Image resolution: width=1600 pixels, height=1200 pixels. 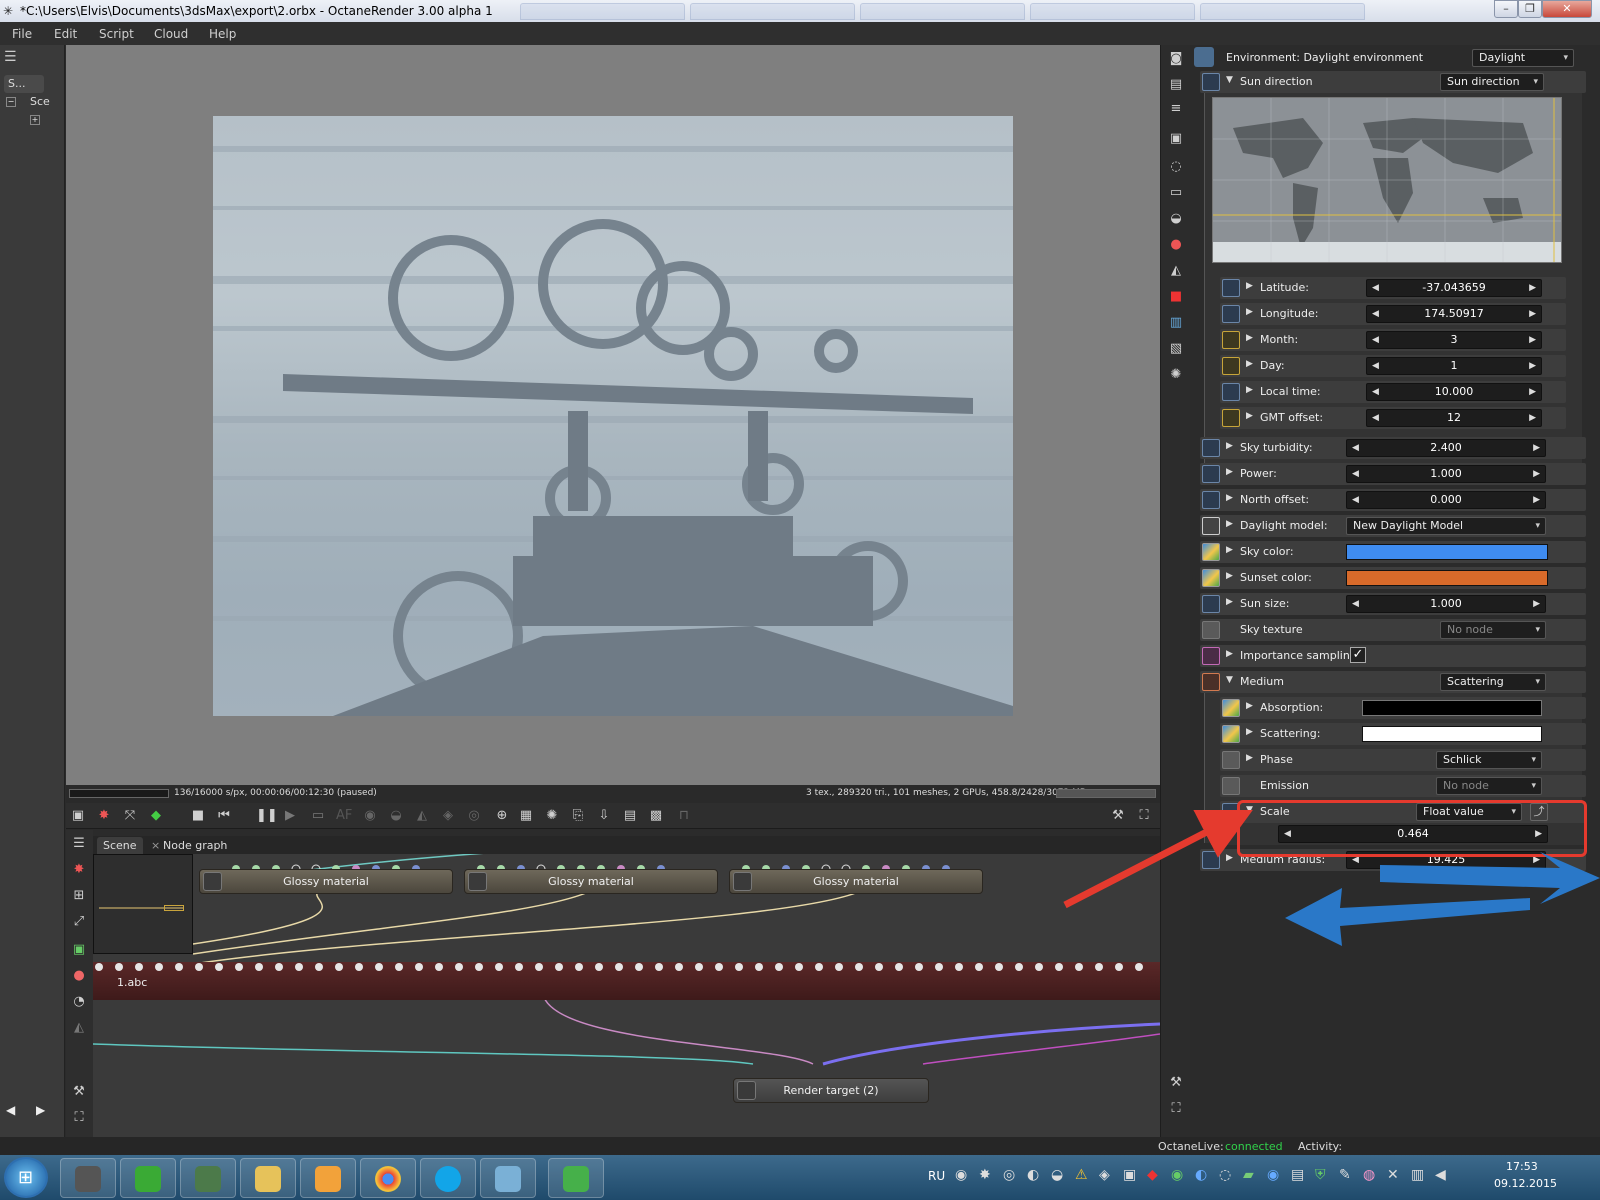 I want to click on scroll-right-icon: ▶, so click(x=40, y=1110).